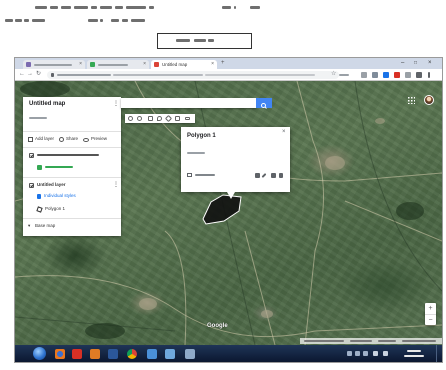  Describe the element at coordinates (116, 104) in the screenshot. I see `panel-options-kebab-icon: ⋮` at that location.